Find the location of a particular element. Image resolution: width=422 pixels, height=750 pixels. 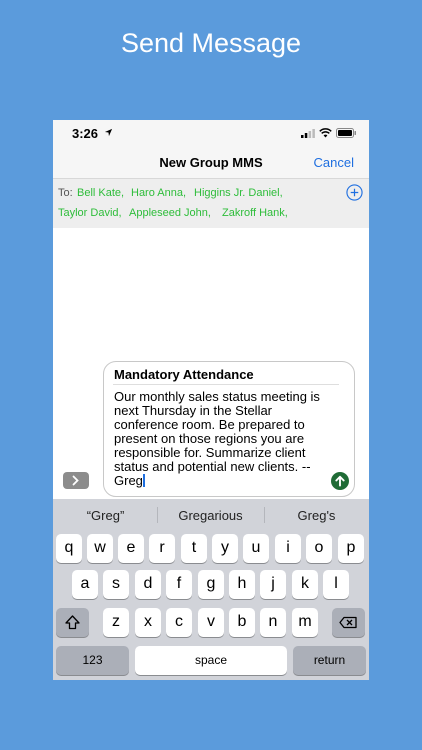

message-line: status and potential new clients. -- is located at coordinates (212, 466).